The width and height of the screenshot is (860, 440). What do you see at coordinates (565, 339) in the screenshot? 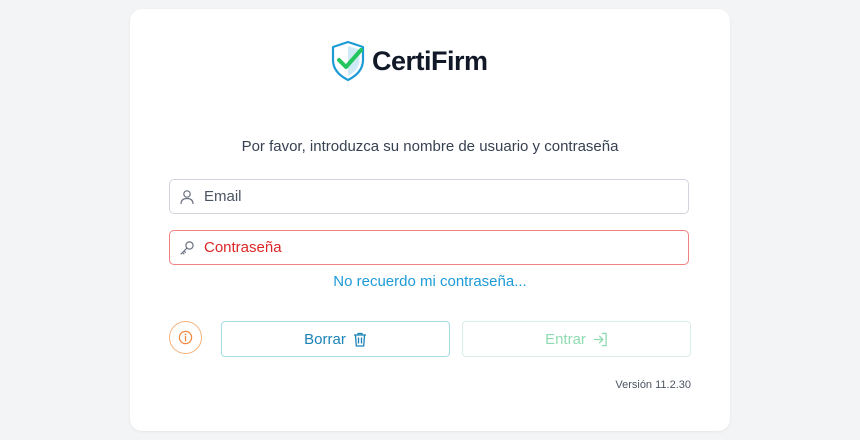
I see `enter-button-label: Entrar` at bounding box center [565, 339].